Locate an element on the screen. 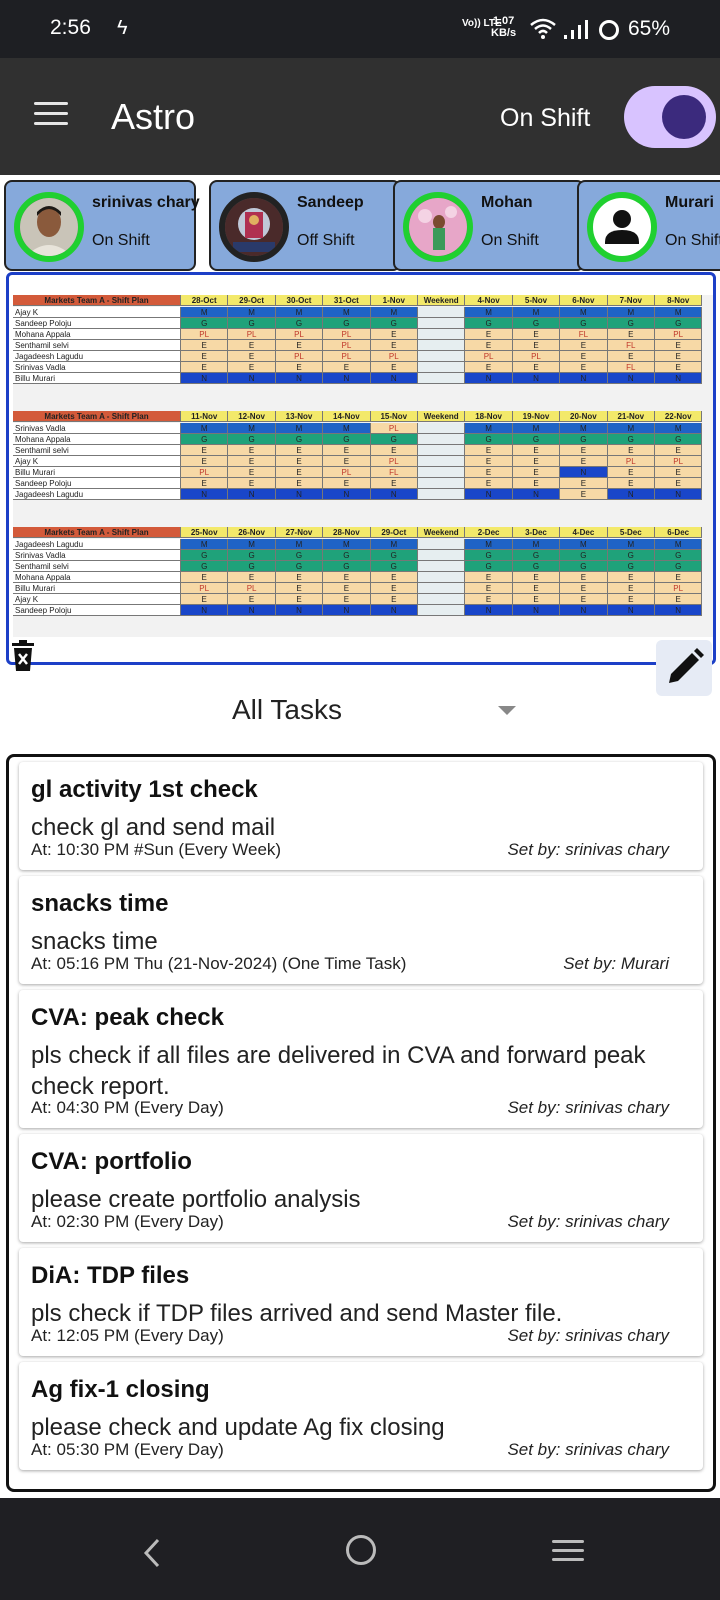  shift-label: On Shift is located at coordinates (545, 118).